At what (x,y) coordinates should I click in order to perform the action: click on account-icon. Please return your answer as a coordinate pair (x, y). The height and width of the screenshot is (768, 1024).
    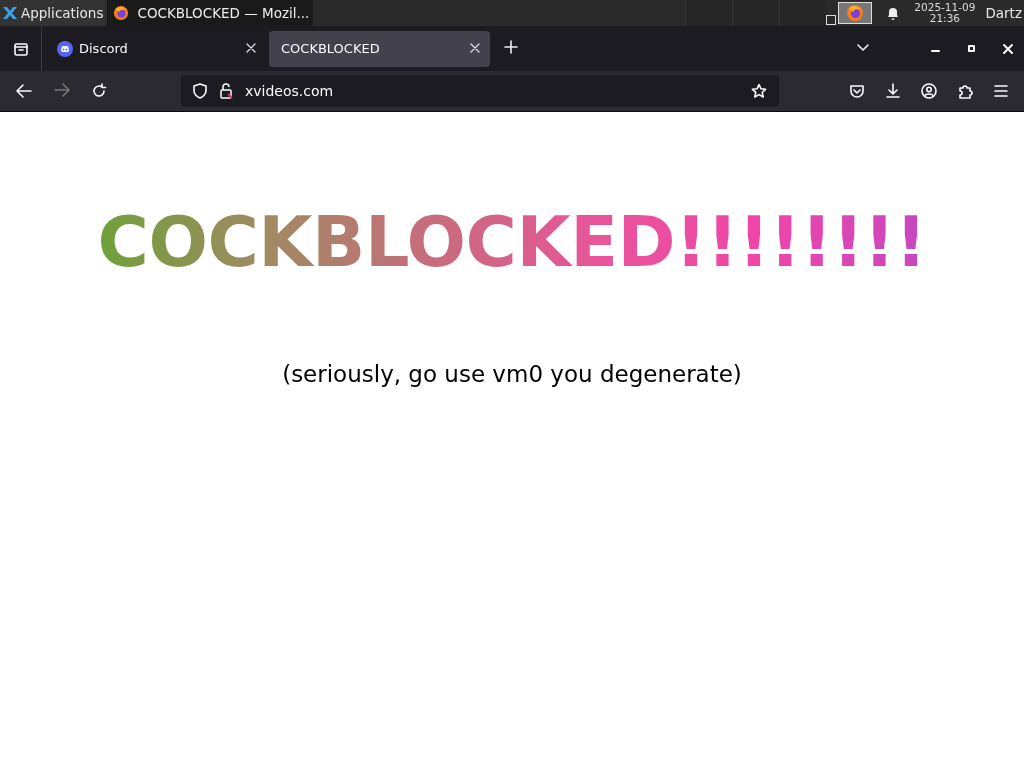
    Looking at the image, I should click on (929, 91).